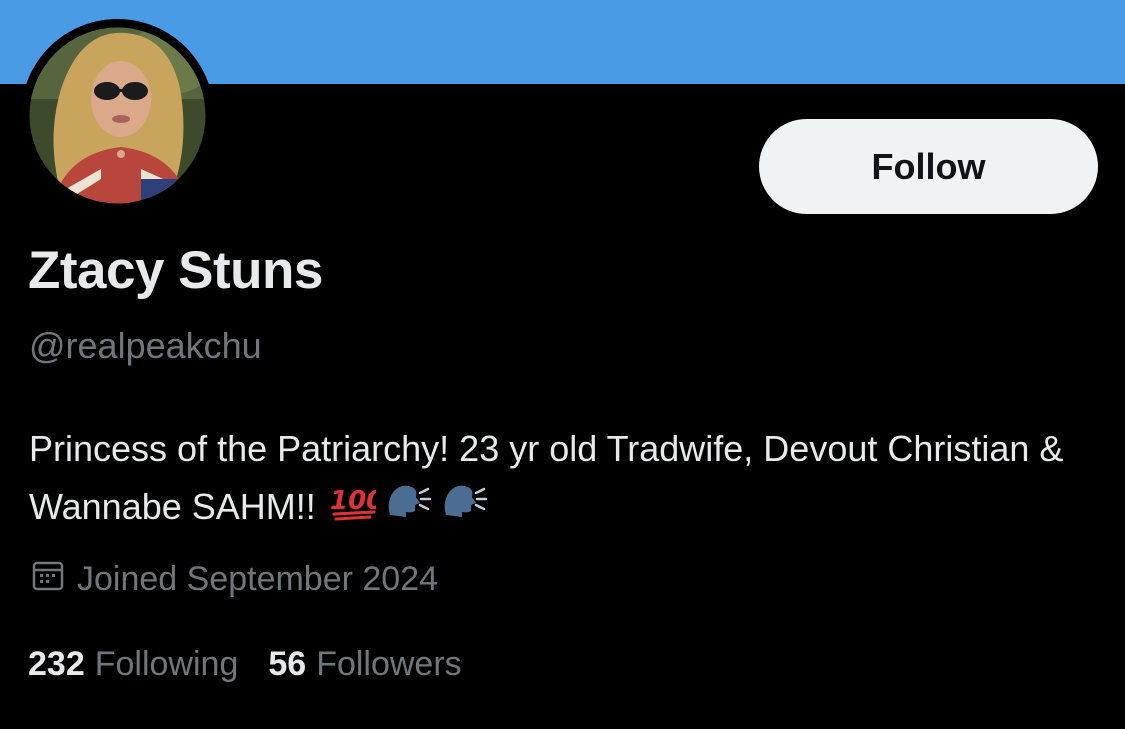 This screenshot has width=1125, height=729. I want to click on followers-count: 56, so click(287, 664).